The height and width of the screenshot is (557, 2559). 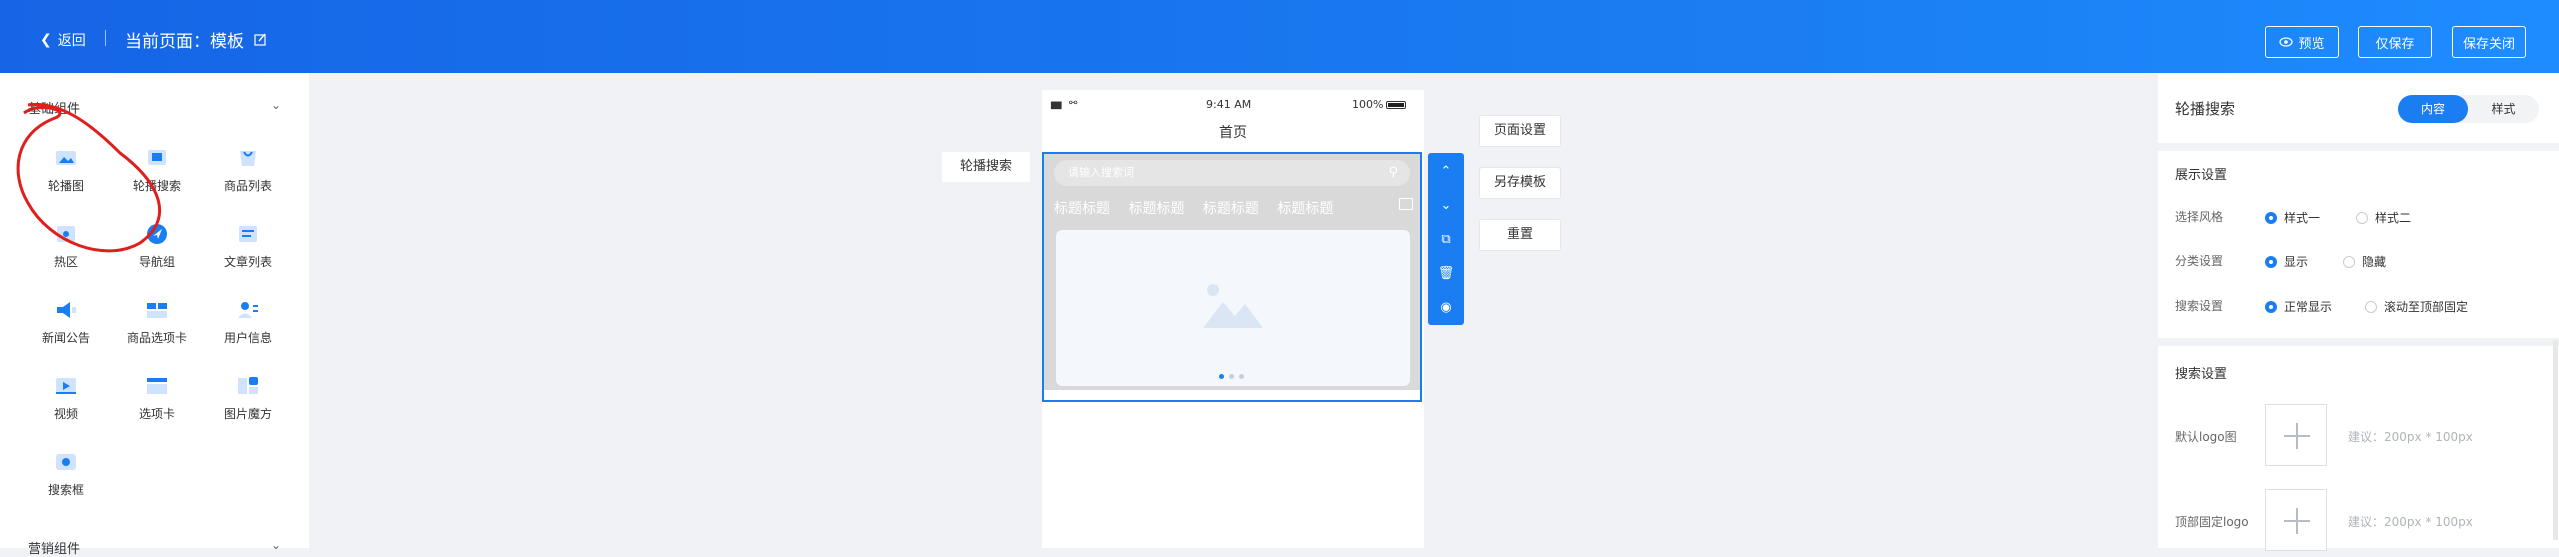 I want to click on status-time: 9:41 AM, so click(x=1229, y=104).